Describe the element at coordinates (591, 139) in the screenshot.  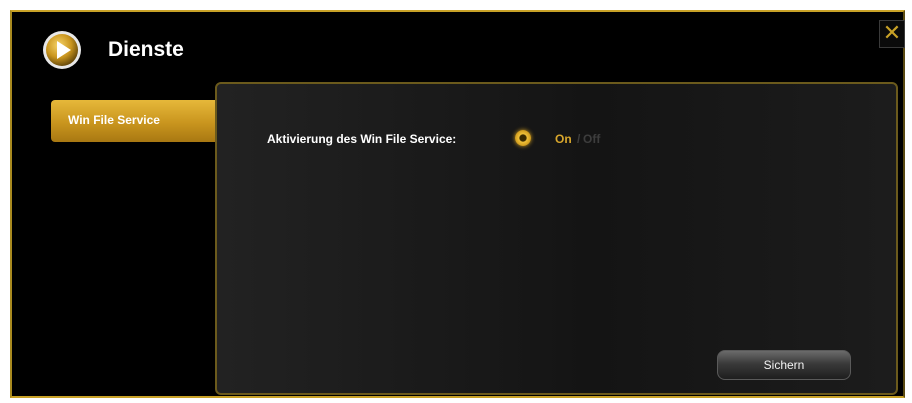
I see `option-off-label: Off` at that location.